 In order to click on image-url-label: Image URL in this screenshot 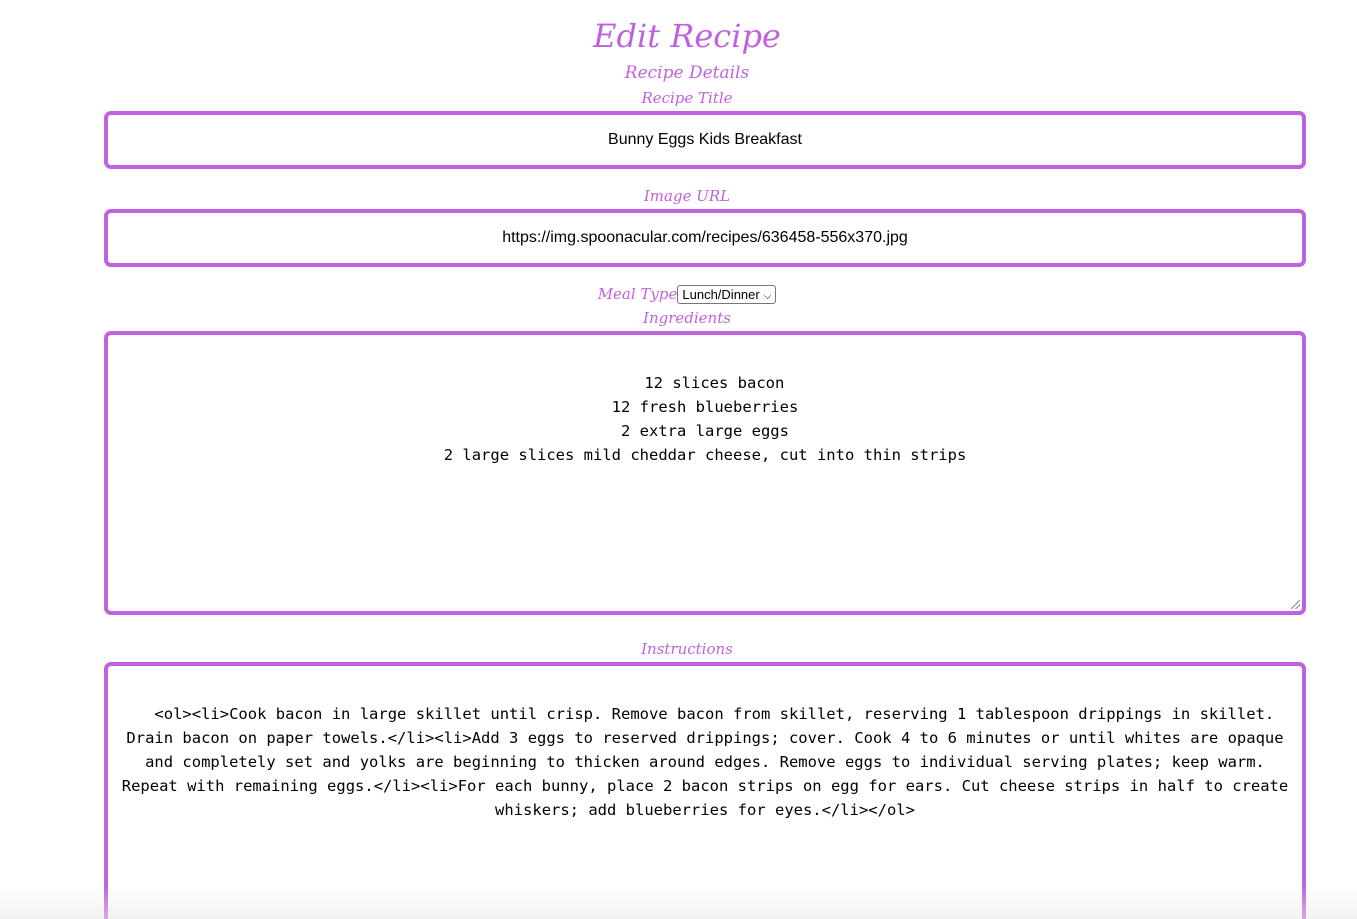, I will do `click(687, 196)`.